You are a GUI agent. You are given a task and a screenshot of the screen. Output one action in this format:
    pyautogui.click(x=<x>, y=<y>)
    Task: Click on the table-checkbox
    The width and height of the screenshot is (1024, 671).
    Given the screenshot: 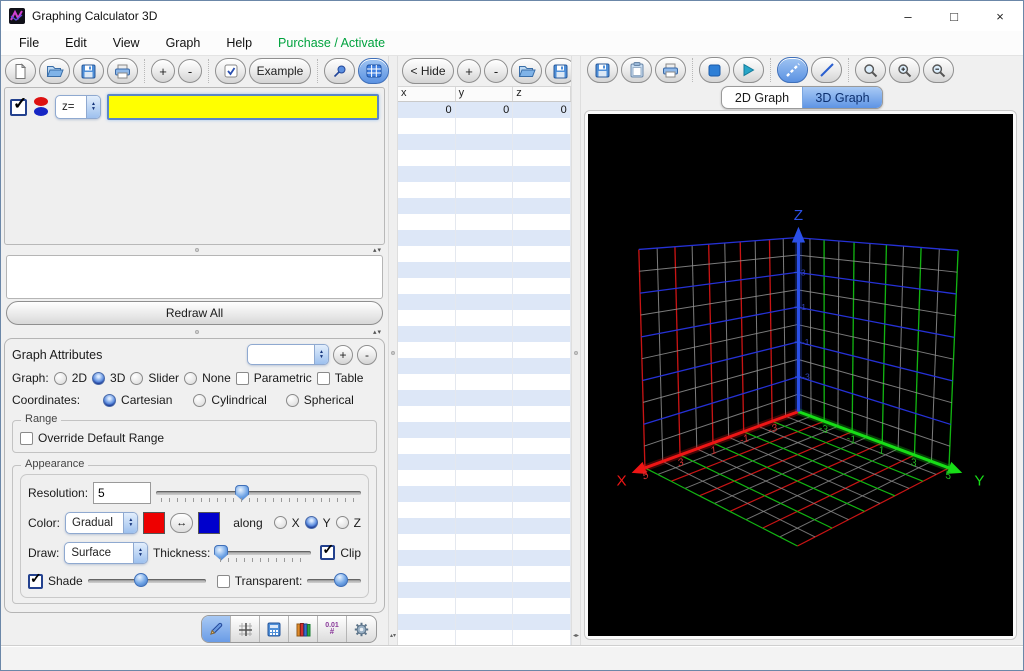 What is the action you would take?
    pyautogui.click(x=323, y=378)
    